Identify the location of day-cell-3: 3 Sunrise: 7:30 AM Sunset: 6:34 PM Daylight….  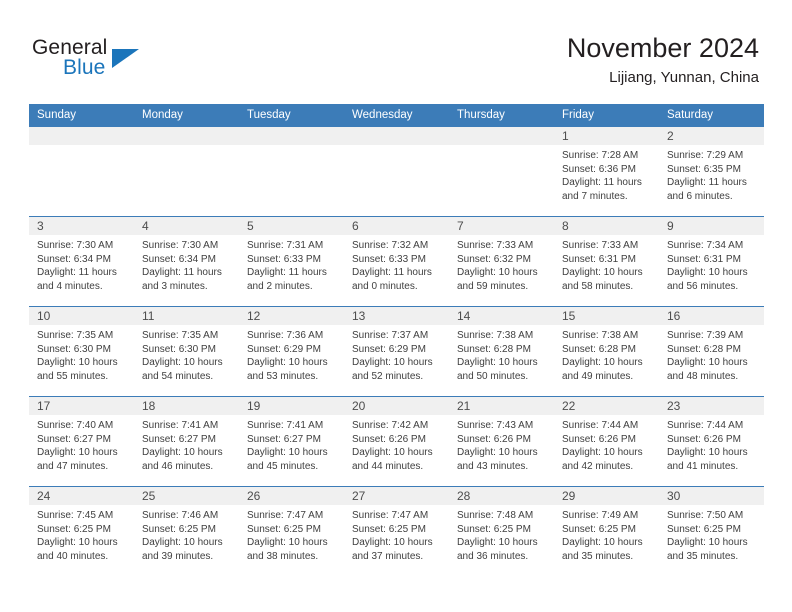
(81, 261).